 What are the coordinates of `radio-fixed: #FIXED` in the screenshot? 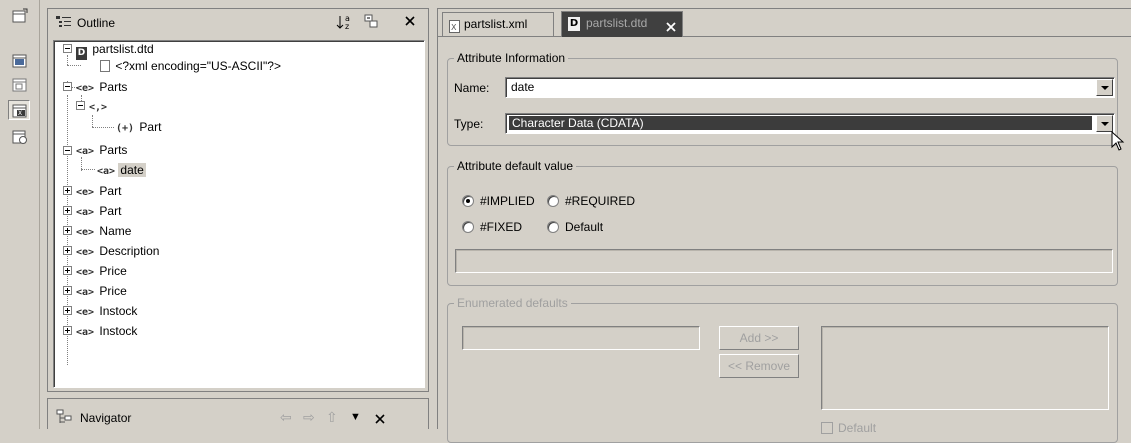 It's located at (492, 227).